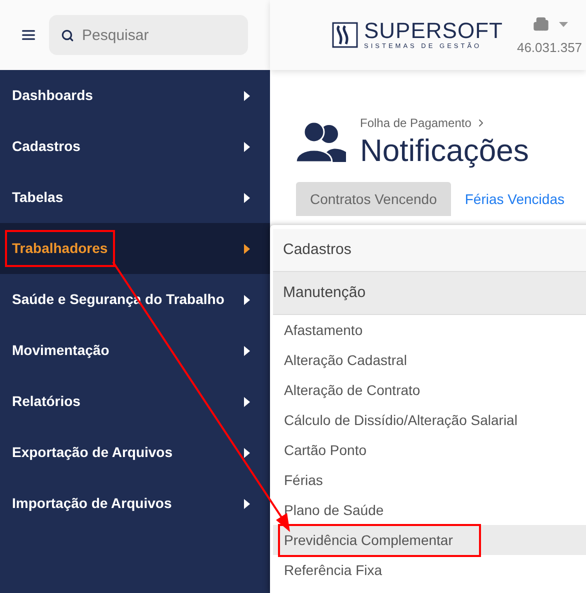 The width and height of the screenshot is (586, 593). I want to click on sidebar-item-label: Trabalhadores, so click(60, 248).